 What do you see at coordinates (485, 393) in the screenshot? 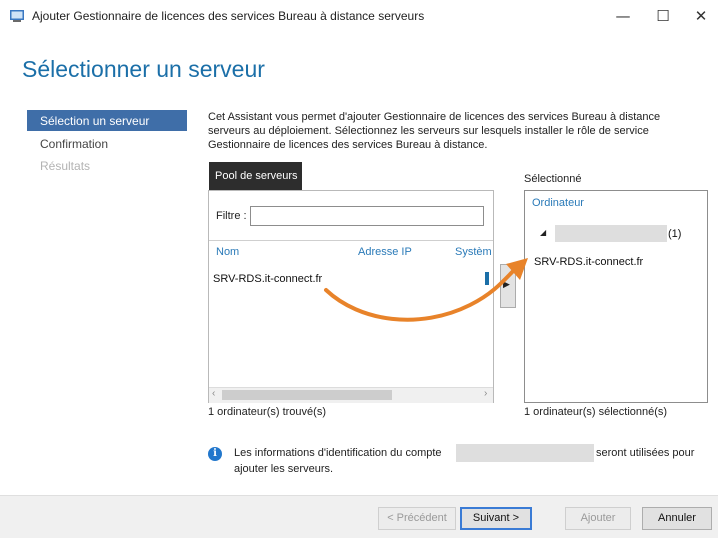
I see `scroll-right-icon: ›` at bounding box center [485, 393].